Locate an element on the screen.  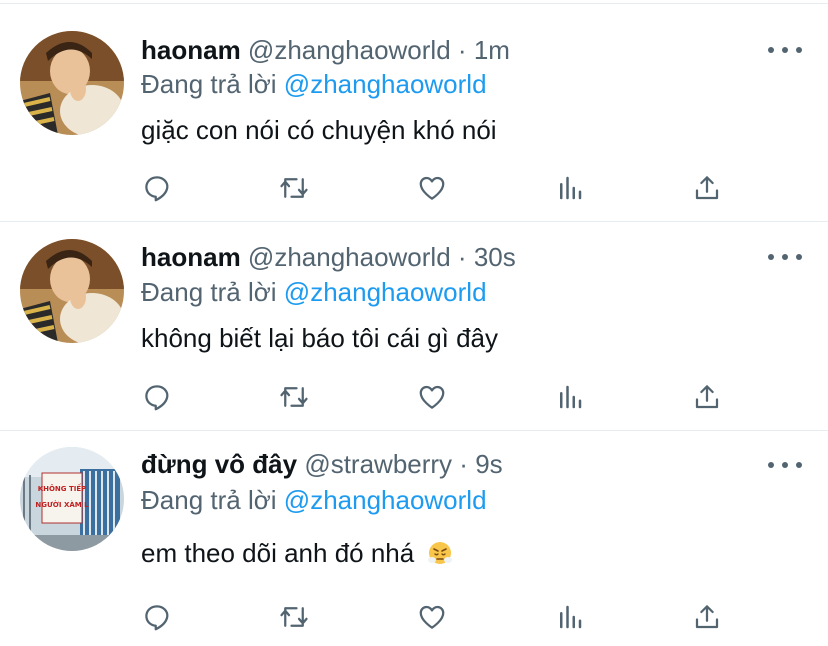
tweet-text-content: em theo dõi anh đó nhá is located at coordinates (278, 553).